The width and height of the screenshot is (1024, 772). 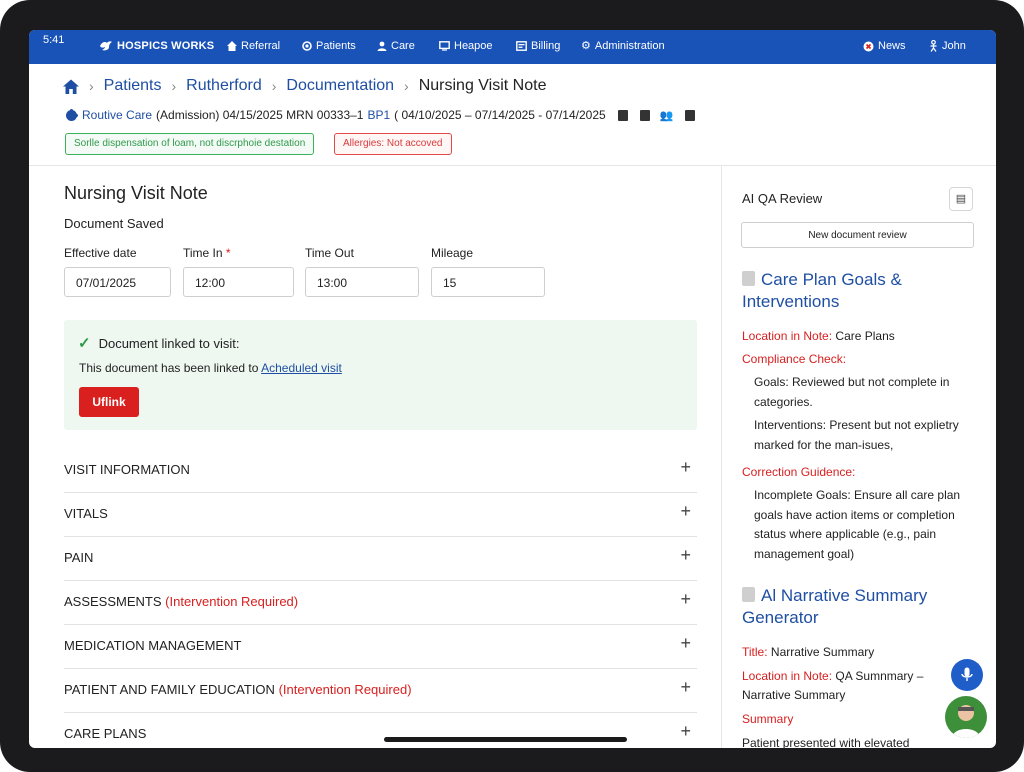 I want to click on narrative-heading: Al Narrative Summary Generator, so click(x=857, y=607).